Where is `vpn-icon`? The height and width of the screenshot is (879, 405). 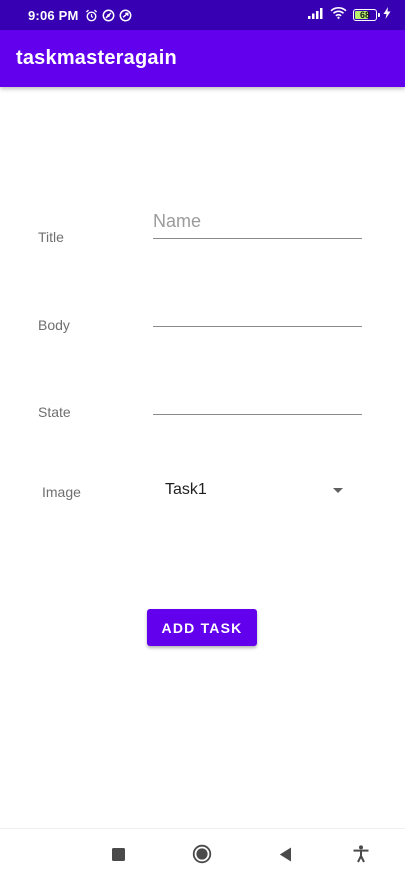
vpn-icon is located at coordinates (108, 15).